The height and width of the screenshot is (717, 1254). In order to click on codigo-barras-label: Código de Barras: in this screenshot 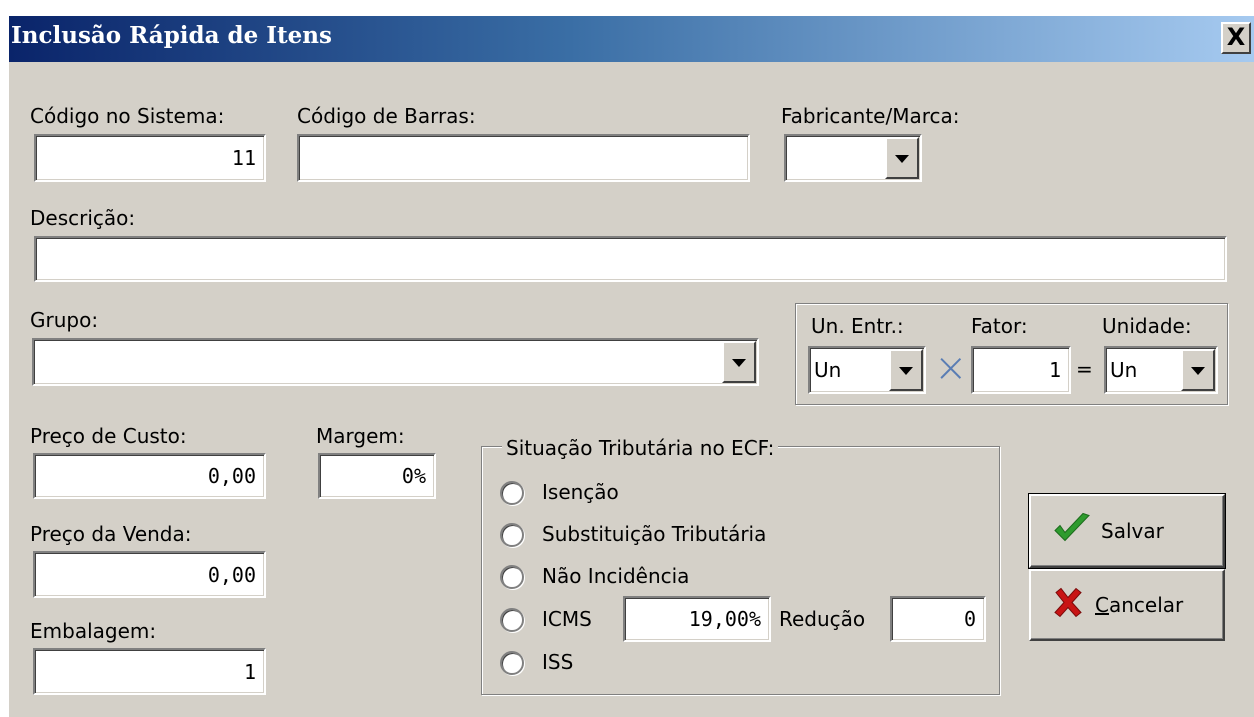, I will do `click(386, 116)`.